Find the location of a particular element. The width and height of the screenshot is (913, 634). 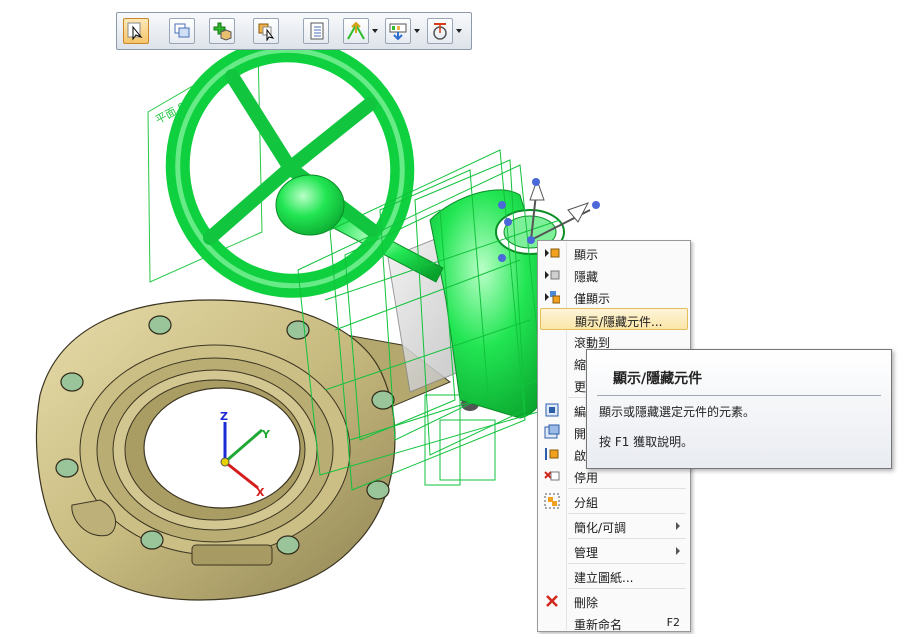

edit-part-icon is located at coordinates (266, 32).